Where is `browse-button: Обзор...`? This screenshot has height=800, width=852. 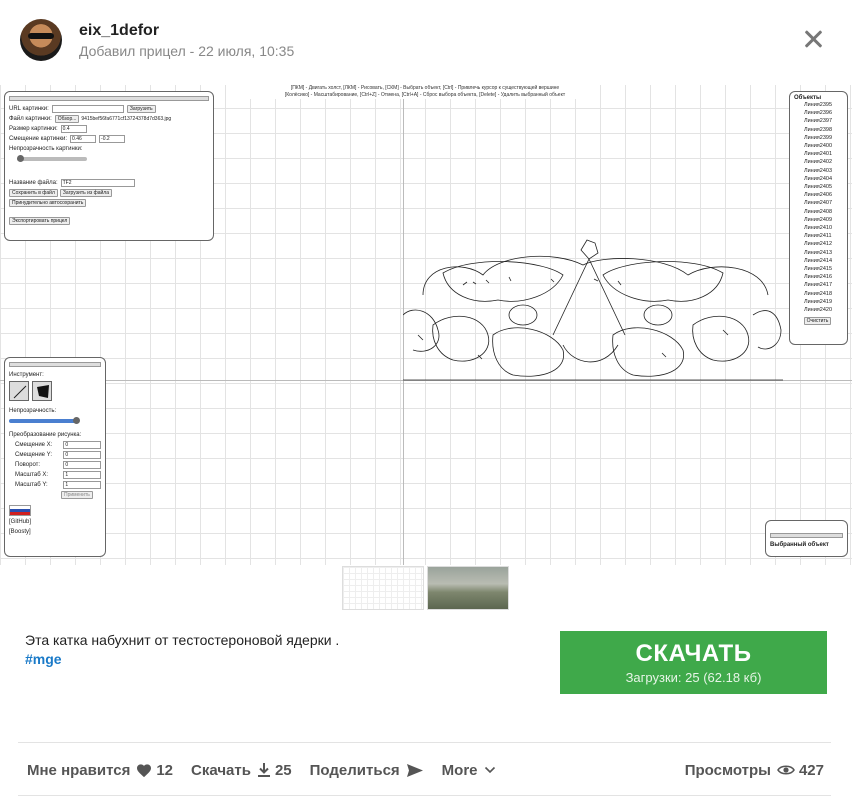 browse-button: Обзор... is located at coordinates (67, 119).